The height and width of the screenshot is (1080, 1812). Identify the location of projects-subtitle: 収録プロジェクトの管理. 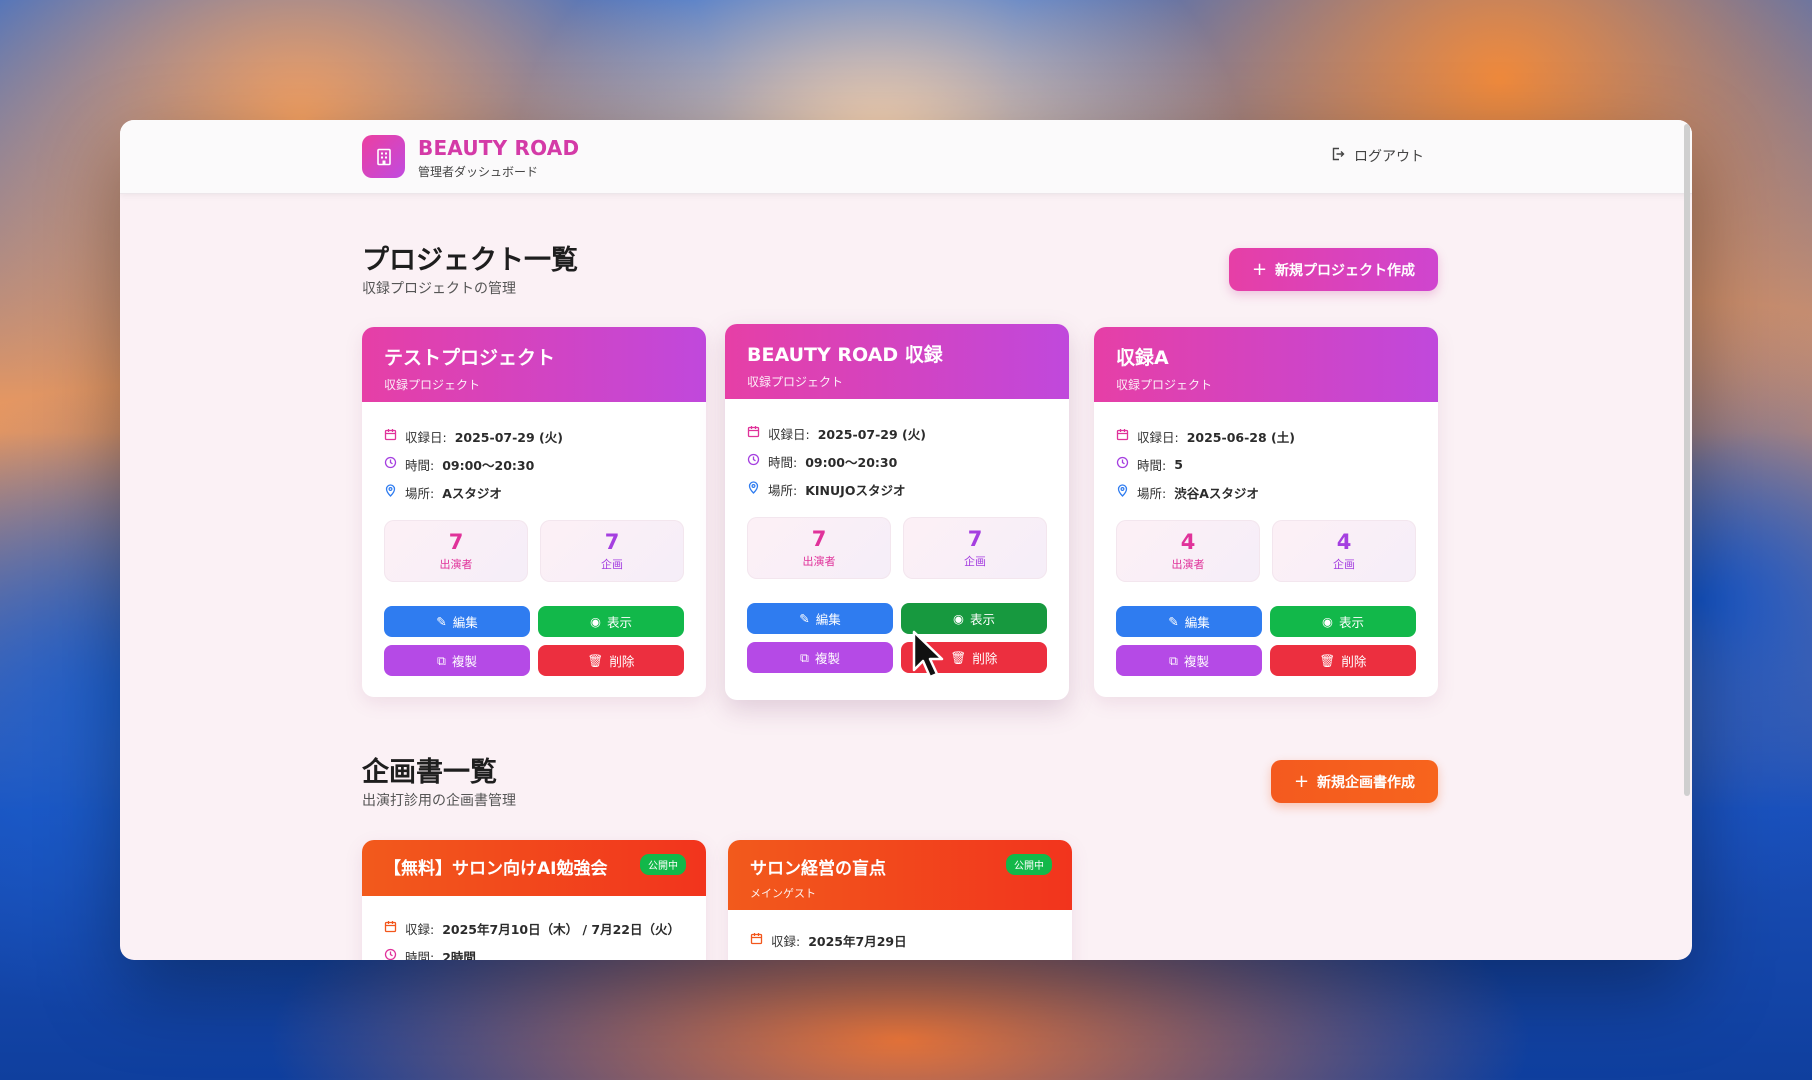
(439, 289).